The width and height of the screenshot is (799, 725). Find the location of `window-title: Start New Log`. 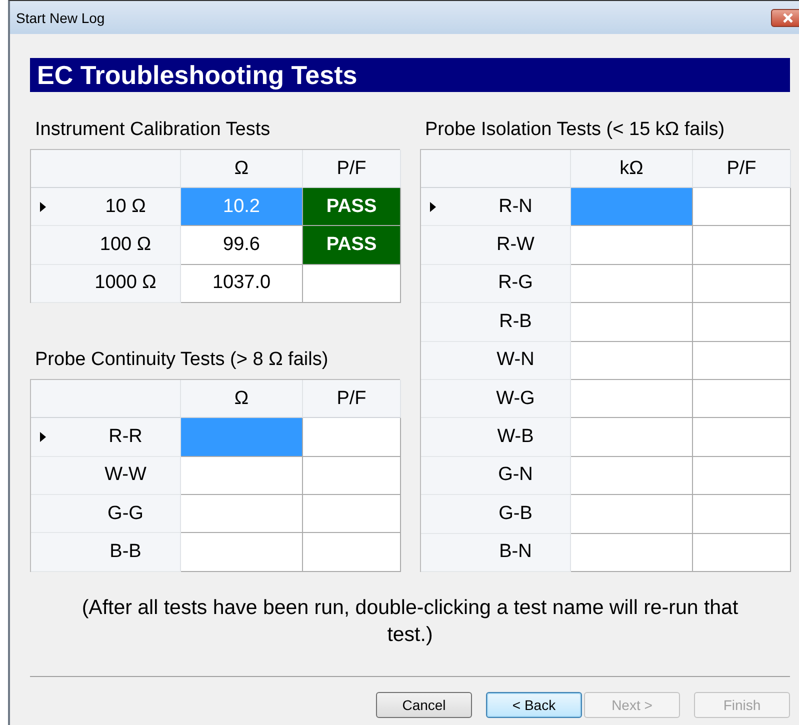

window-title: Start New Log is located at coordinates (60, 18).